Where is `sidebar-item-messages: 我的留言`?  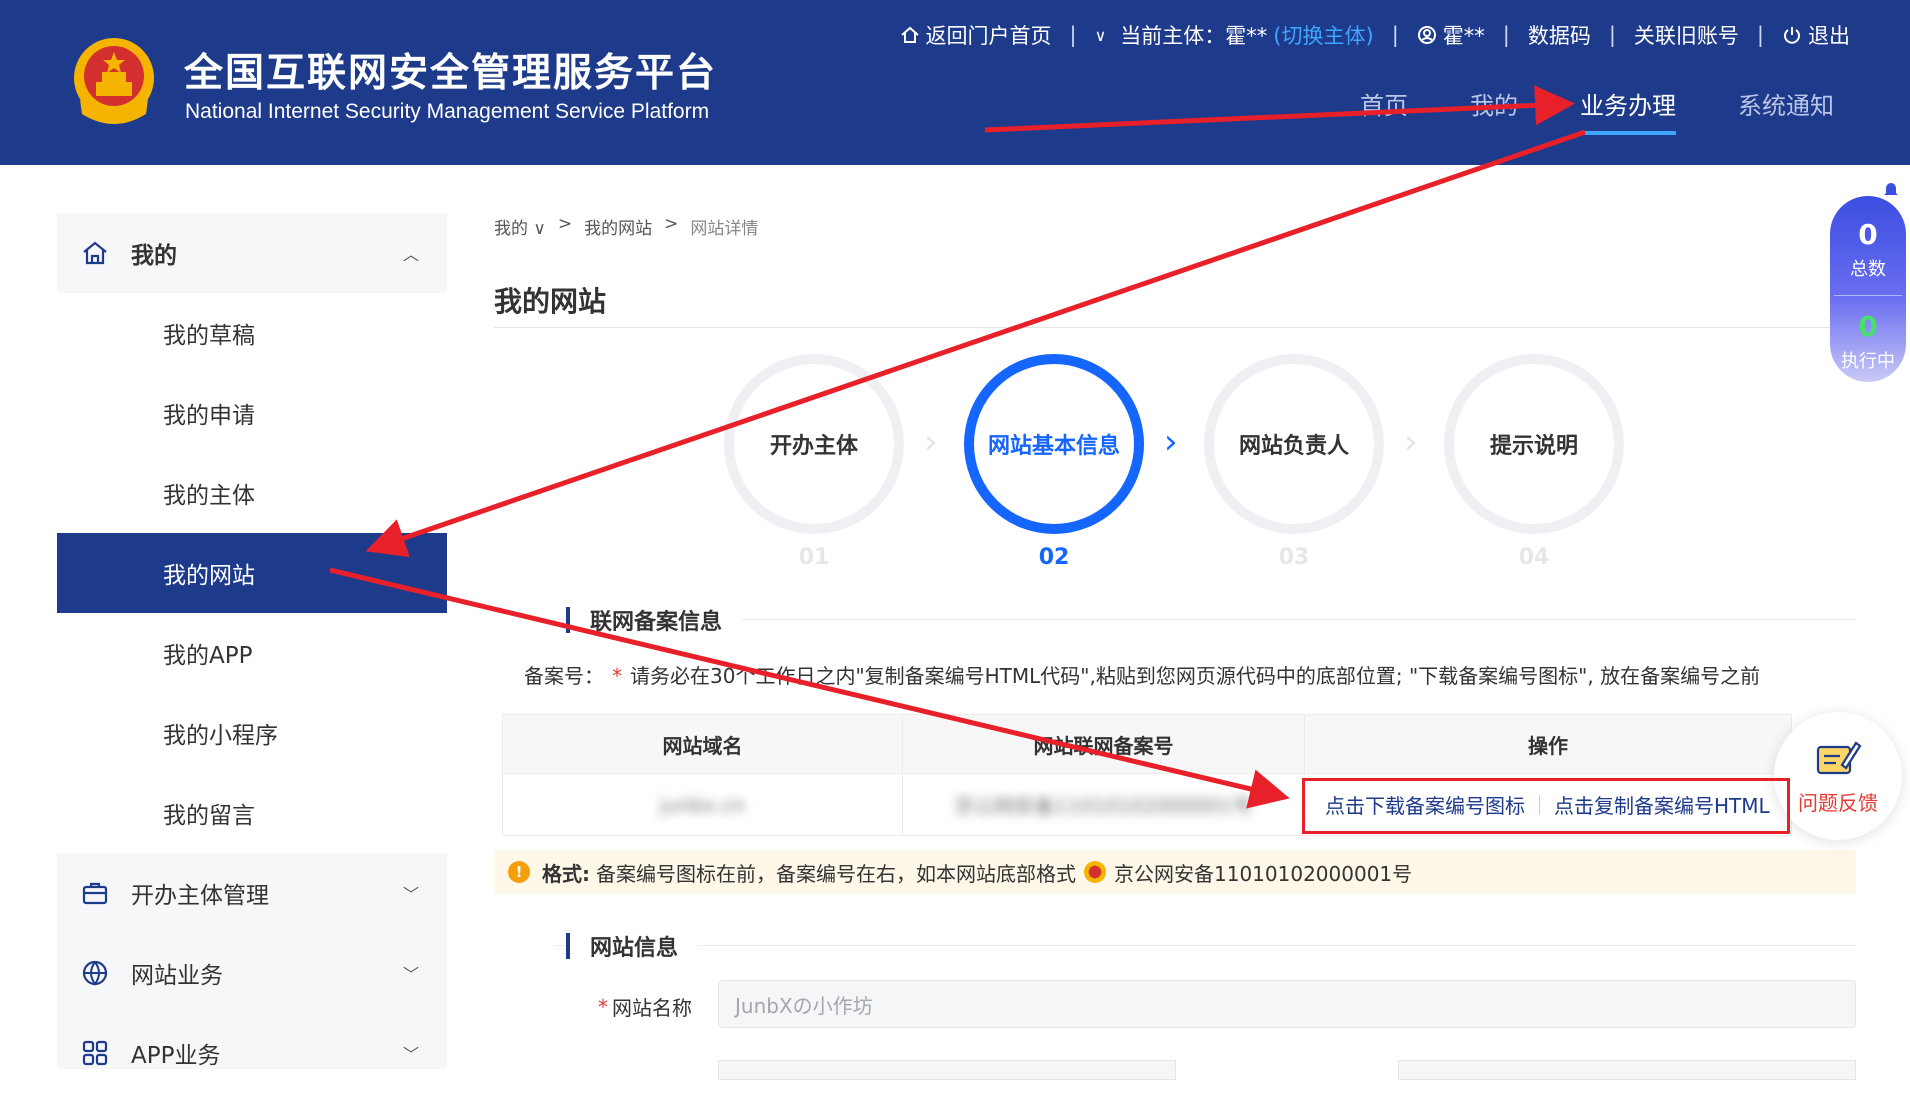 sidebar-item-messages: 我的留言 is located at coordinates (252, 813).